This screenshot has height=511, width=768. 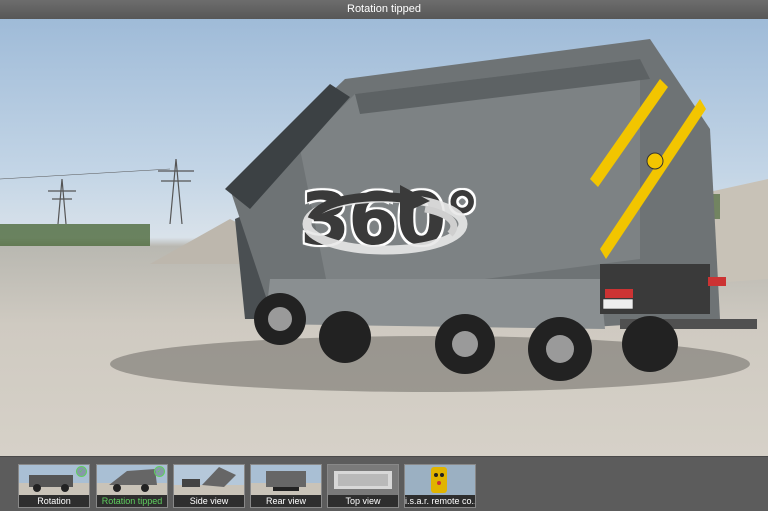 What do you see at coordinates (54, 501) in the screenshot?
I see `thumbnail-label: Rotation` at bounding box center [54, 501].